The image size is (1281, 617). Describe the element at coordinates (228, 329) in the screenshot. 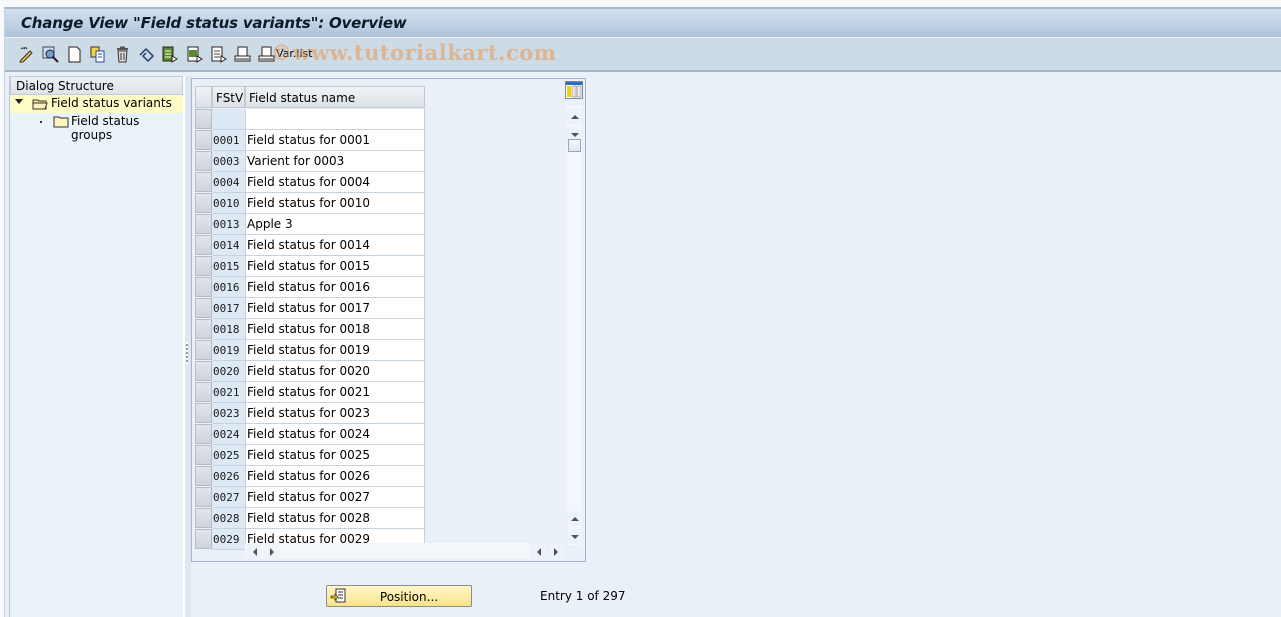

I see `cell-fstv: 0018` at that location.